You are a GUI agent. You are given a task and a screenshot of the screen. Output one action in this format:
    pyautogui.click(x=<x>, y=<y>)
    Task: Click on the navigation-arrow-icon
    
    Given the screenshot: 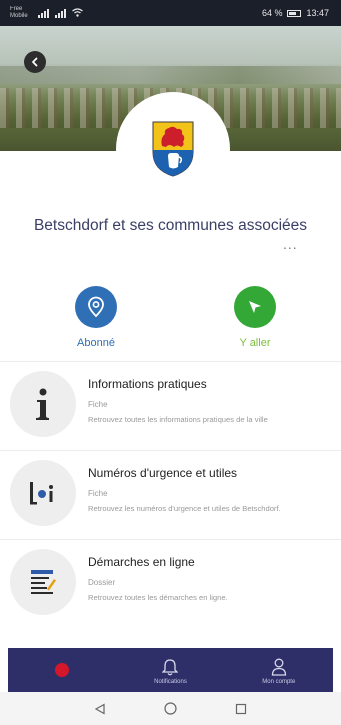 What is the action you would take?
    pyautogui.click(x=255, y=307)
    